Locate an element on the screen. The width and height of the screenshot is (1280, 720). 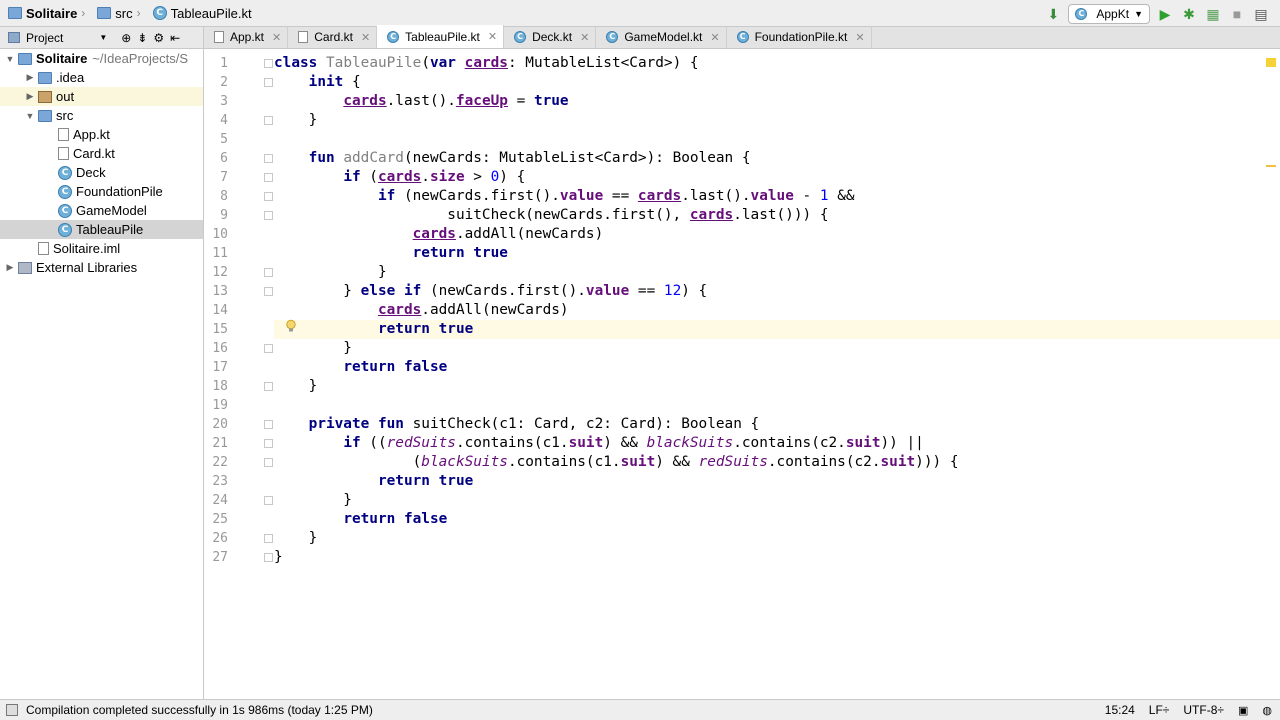
hide-icon: ⇤ is located at coordinates (175, 38).